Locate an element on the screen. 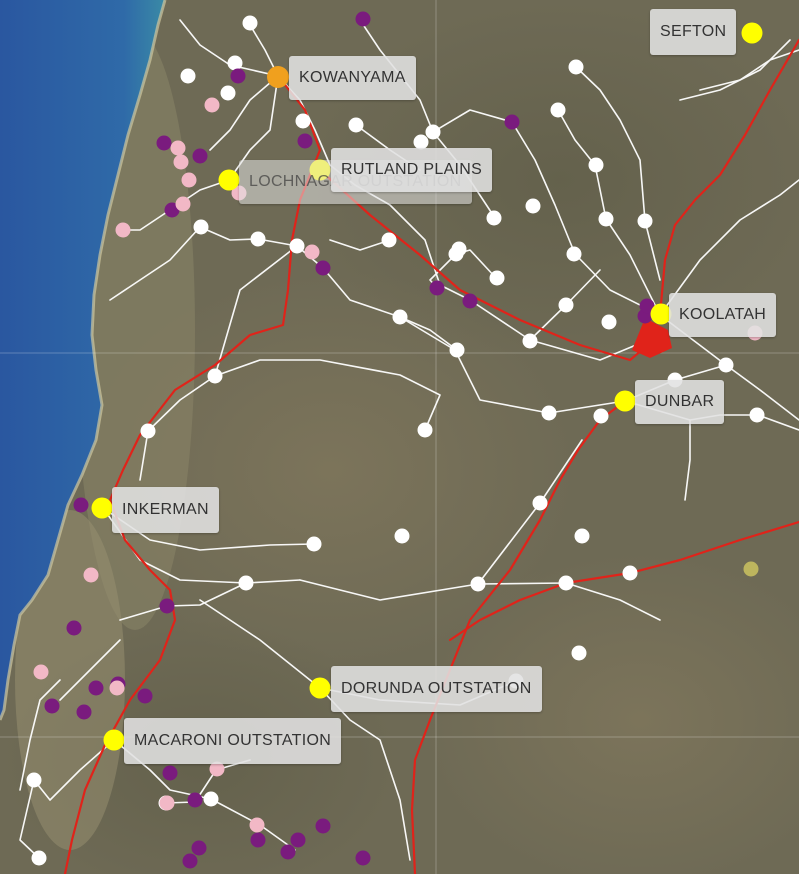  place-label-inkerman: INKERMAN is located at coordinates (165, 510).